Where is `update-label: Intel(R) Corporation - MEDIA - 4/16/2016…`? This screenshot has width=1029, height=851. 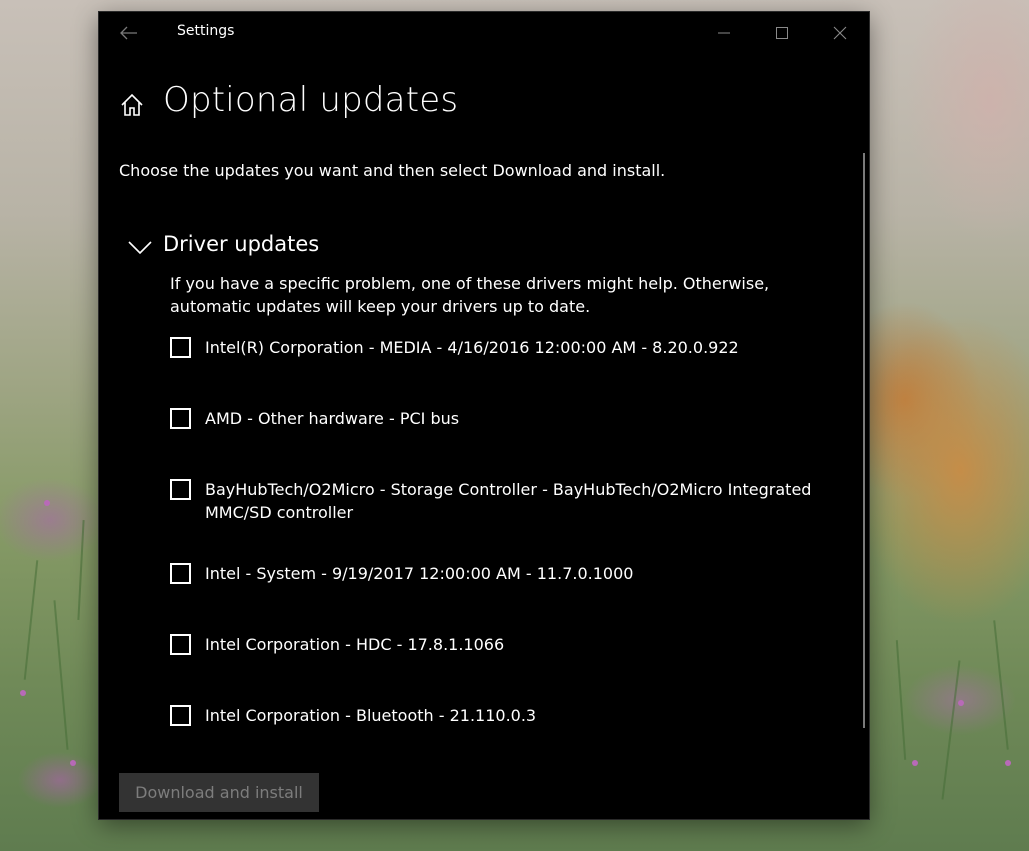 update-label: Intel(R) Corporation - MEDIA - 4/16/2016… is located at coordinates (472, 347).